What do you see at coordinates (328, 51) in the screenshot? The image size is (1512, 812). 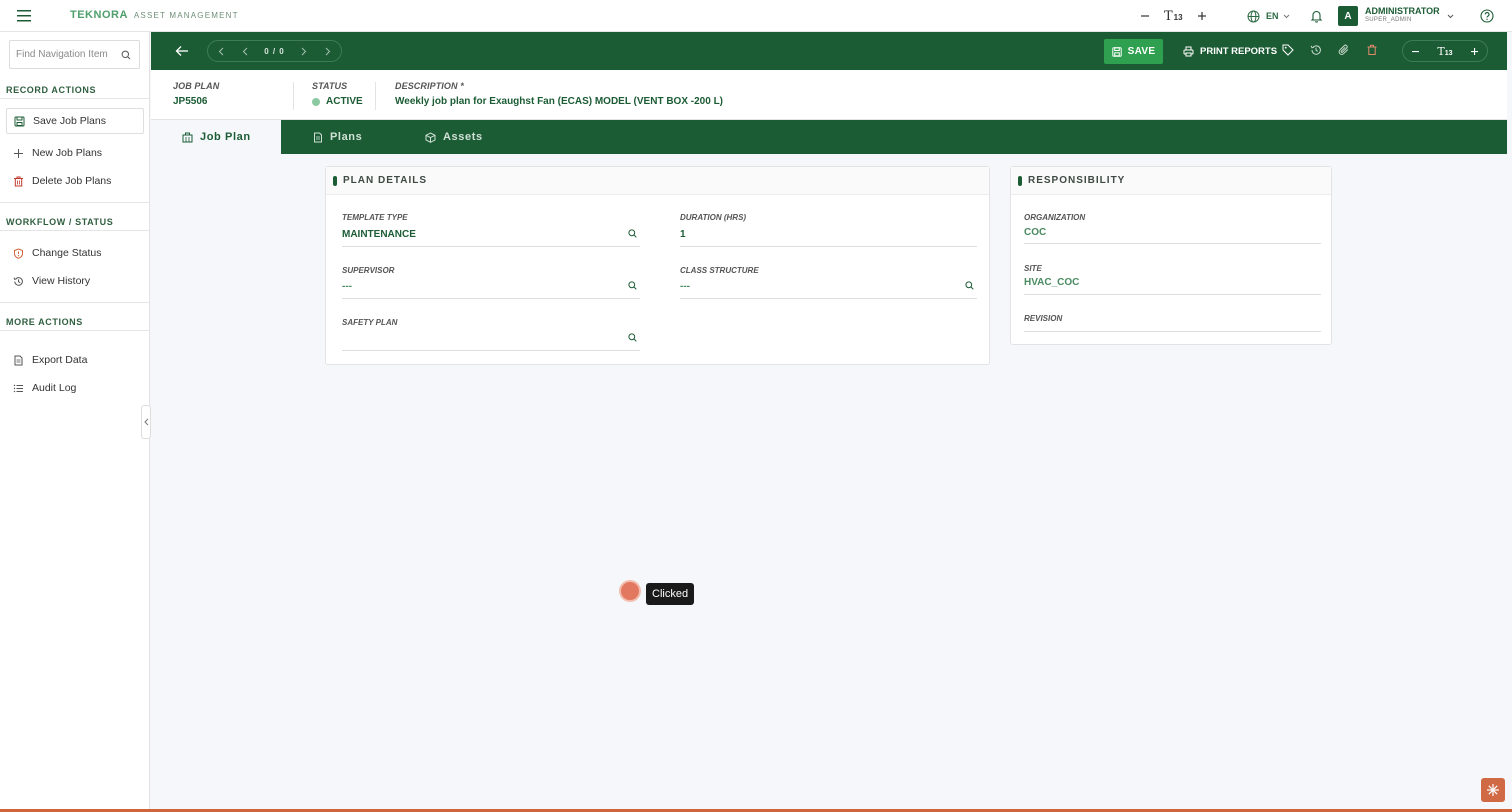 I see `last-page-icon` at bounding box center [328, 51].